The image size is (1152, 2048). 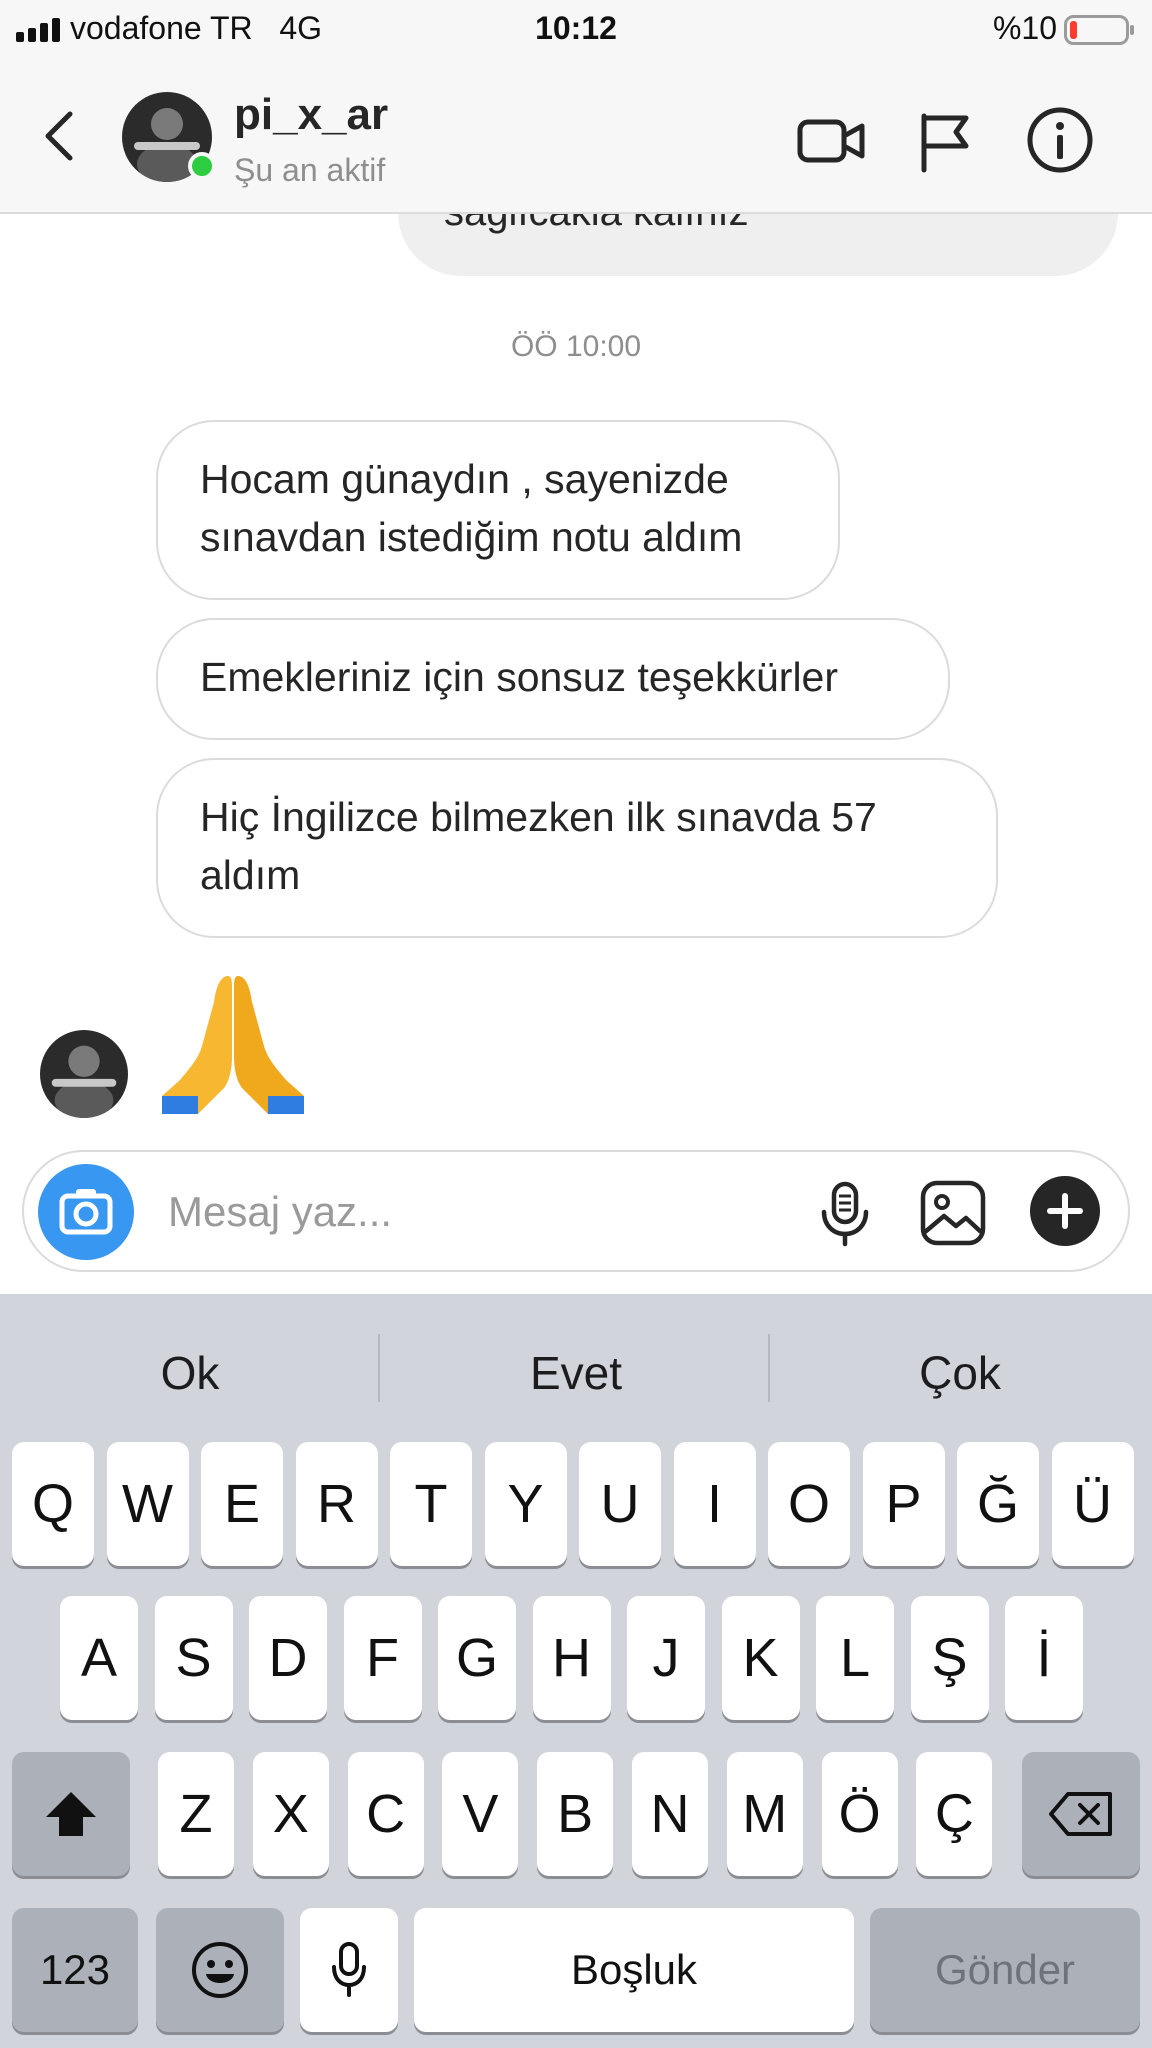 I want to click on space-key: Boşluk, so click(x=634, y=1970).